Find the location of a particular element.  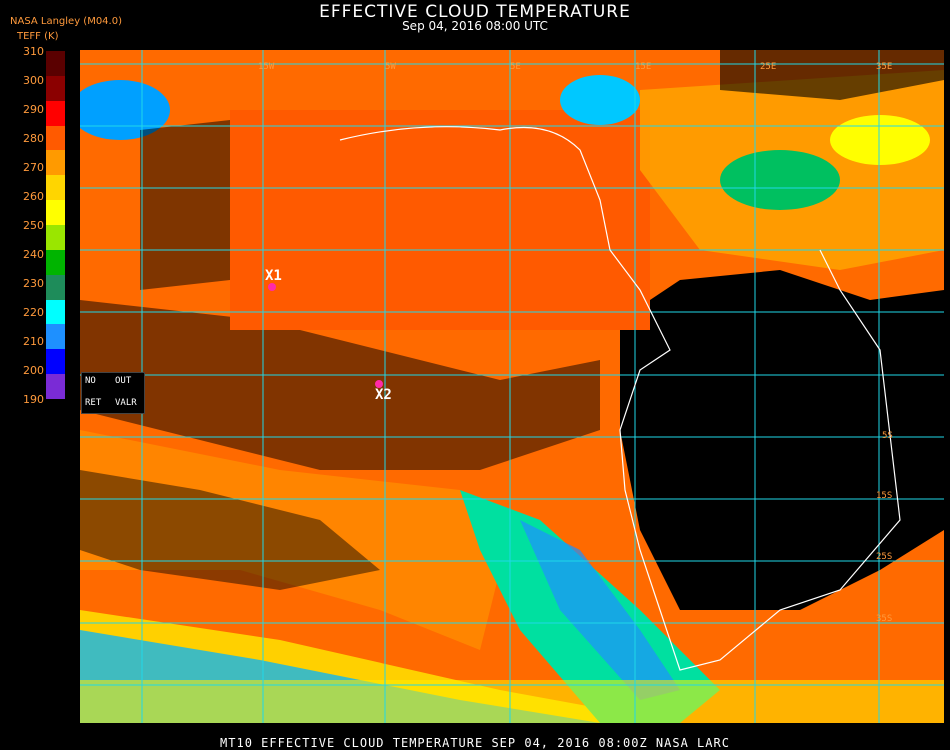

grid-label: 35S is located at coordinates (884, 619).